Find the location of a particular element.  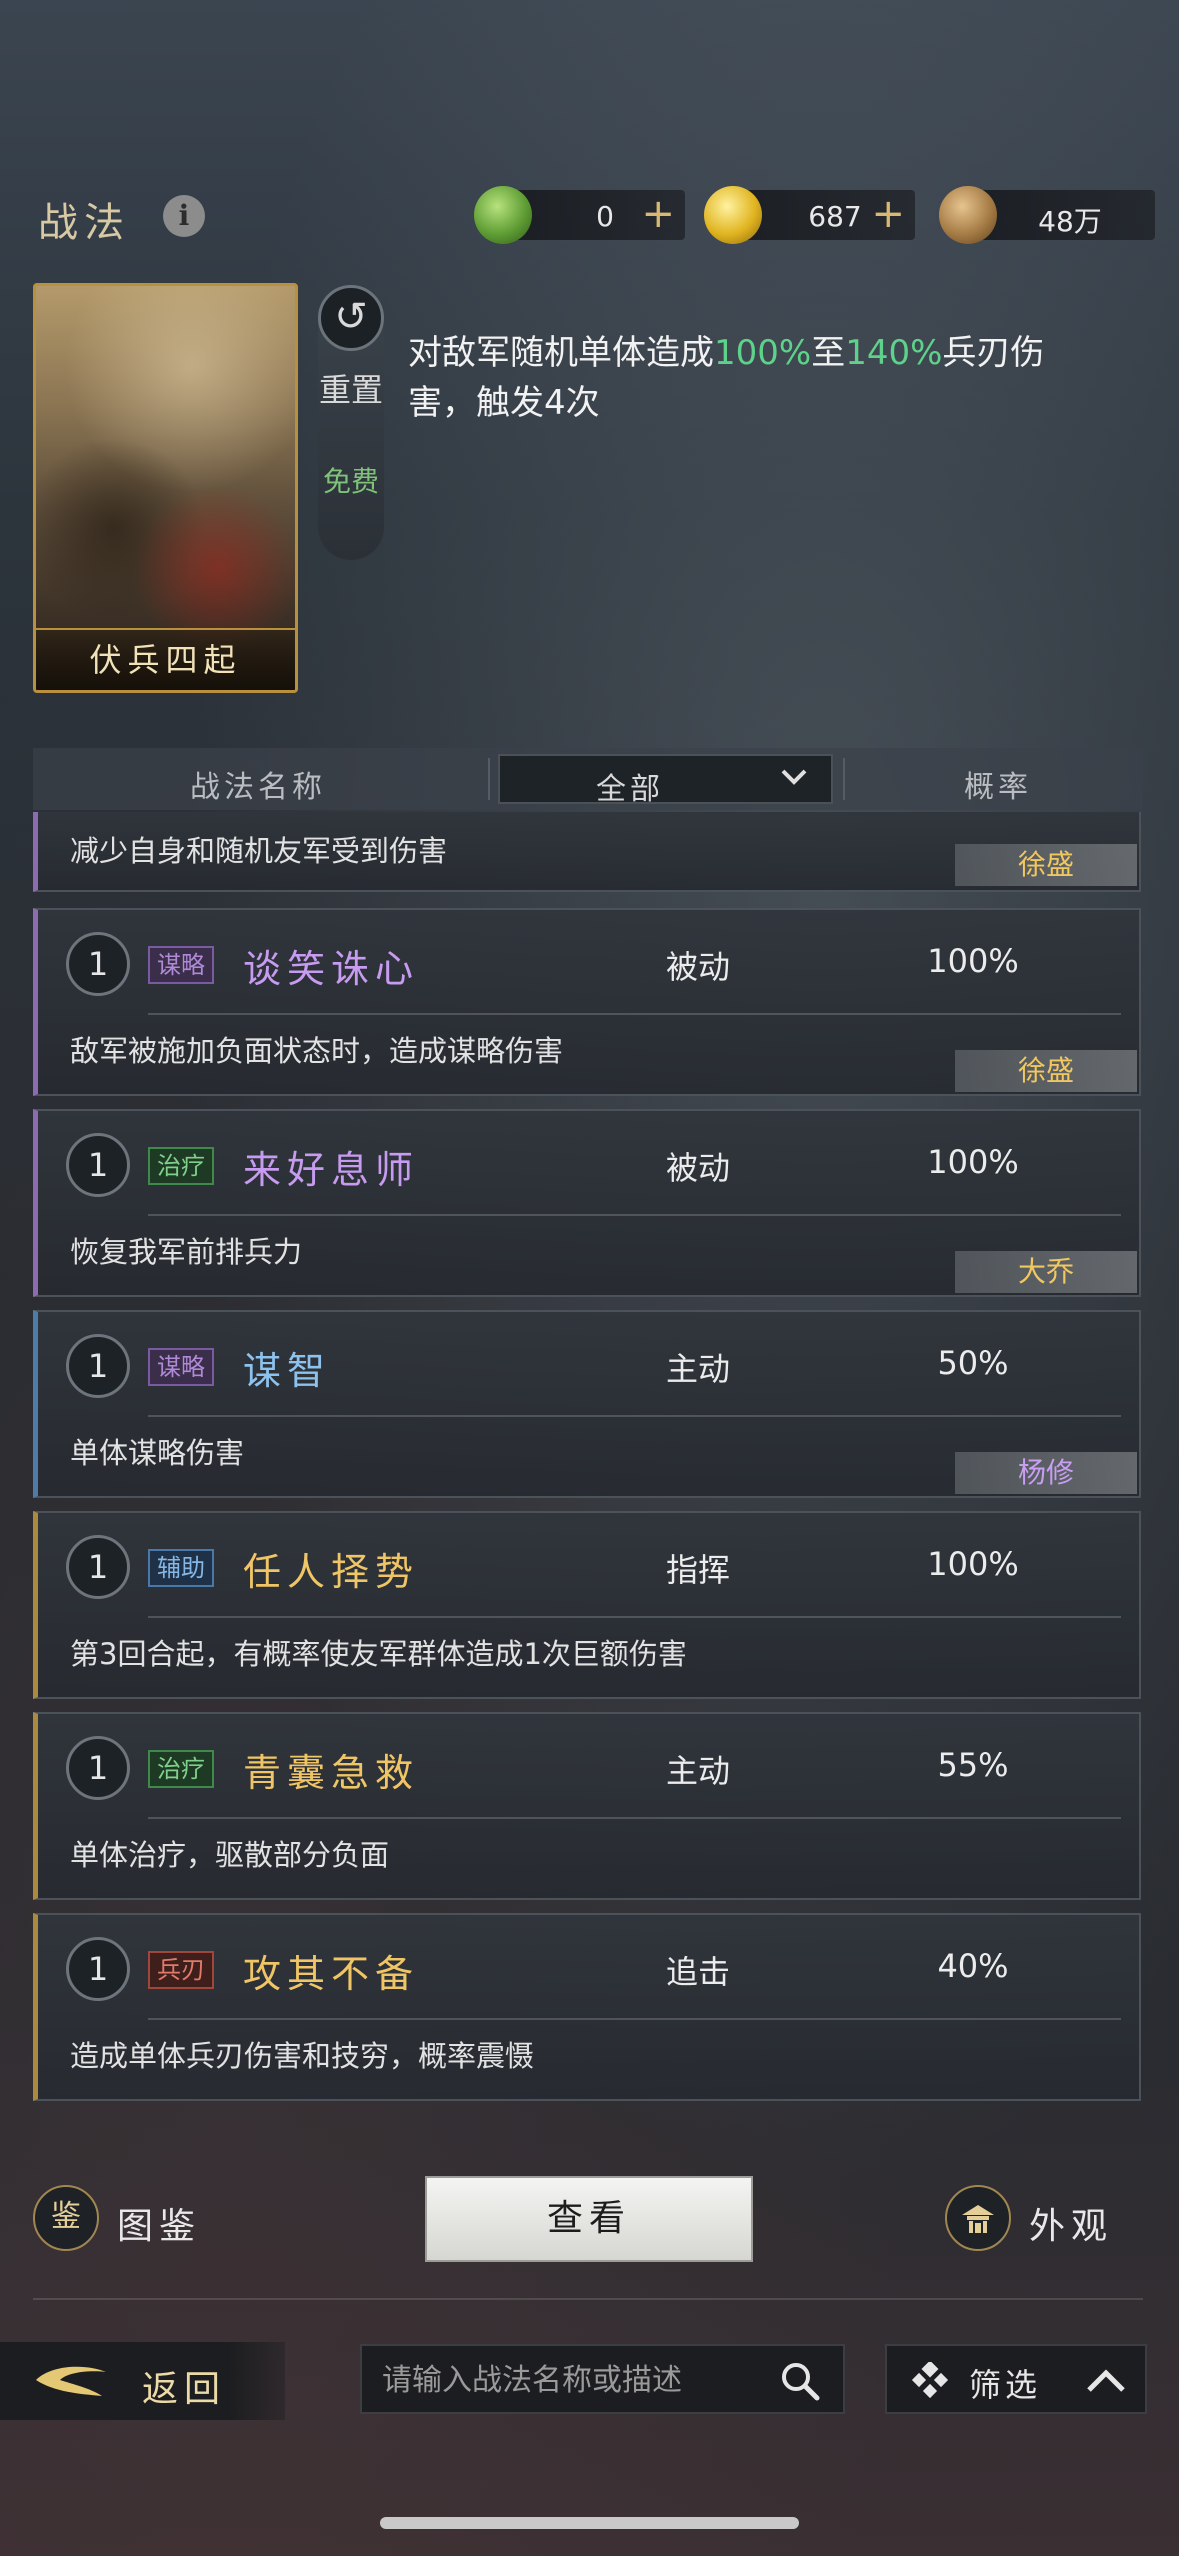

skill-desc: 减少自身和随机友军受到伤害 is located at coordinates (259, 851).